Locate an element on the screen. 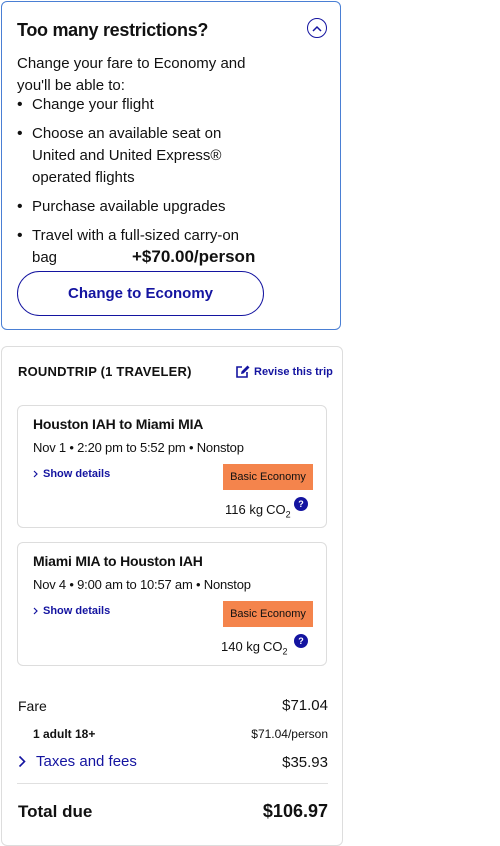 This screenshot has height=846, width=500. revise-trip-label: Revise this trip is located at coordinates (293, 371).